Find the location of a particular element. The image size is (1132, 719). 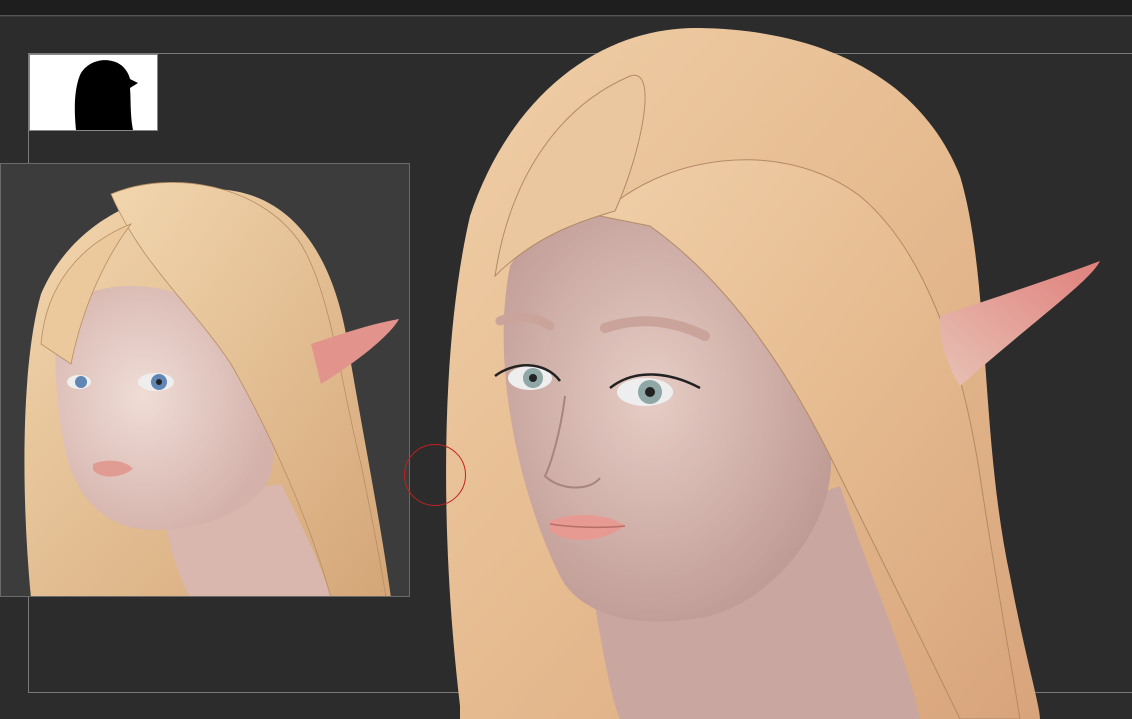

navigator-thumbnail is located at coordinates (93, 92).